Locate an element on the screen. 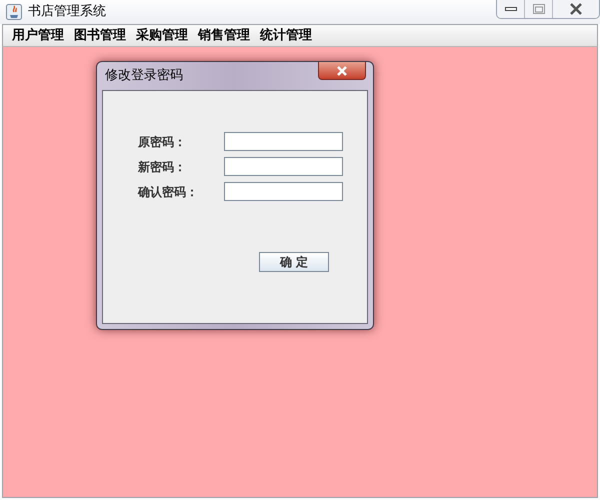  field-label: 原密码： is located at coordinates (162, 142).